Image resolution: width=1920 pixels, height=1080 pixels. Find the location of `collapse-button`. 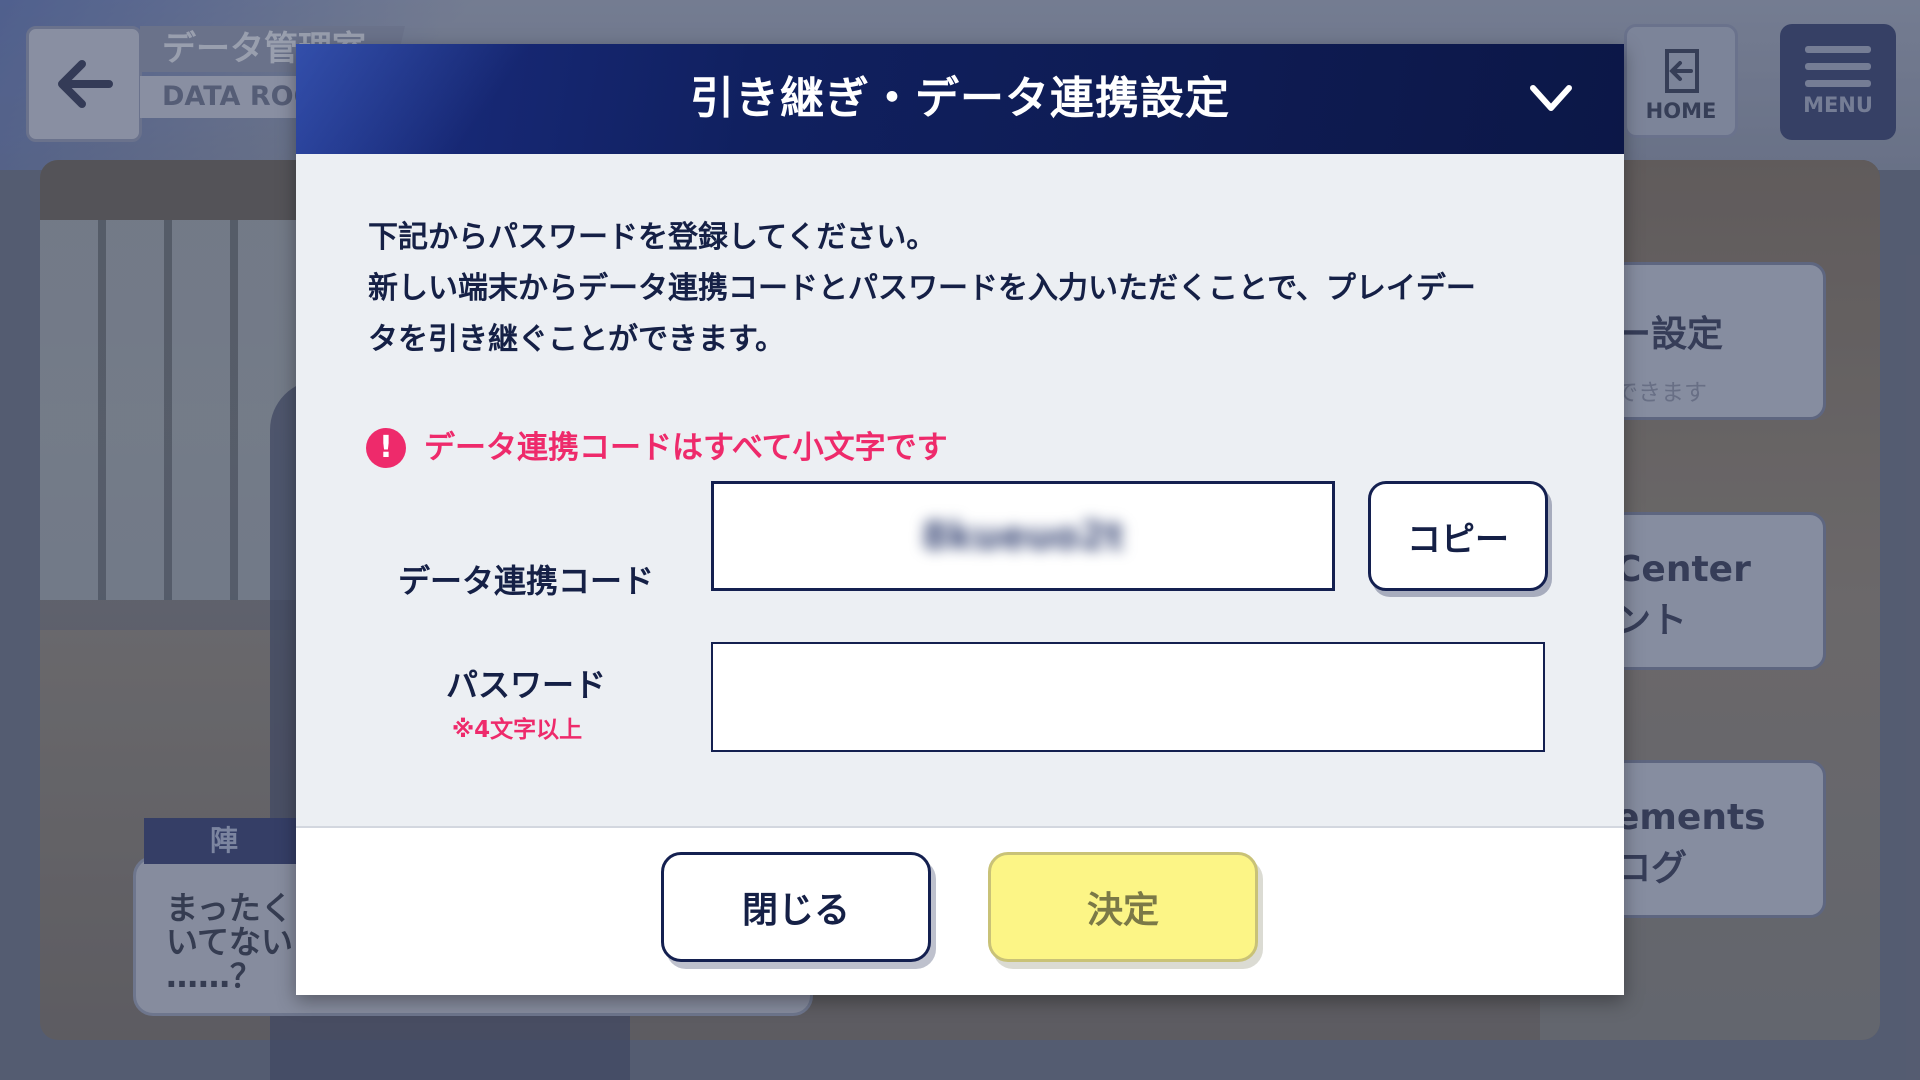

collapse-button is located at coordinates (1551, 99).